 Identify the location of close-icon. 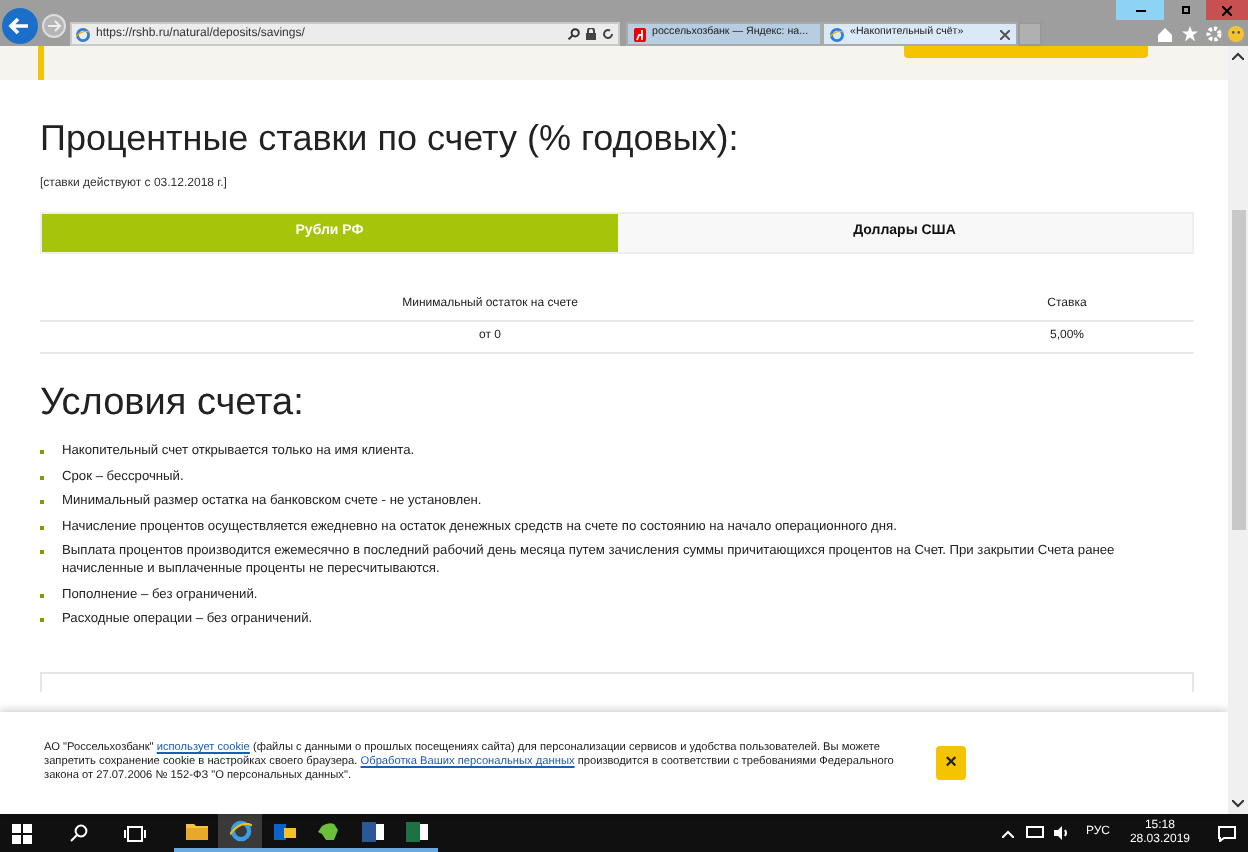
(1227, 10).